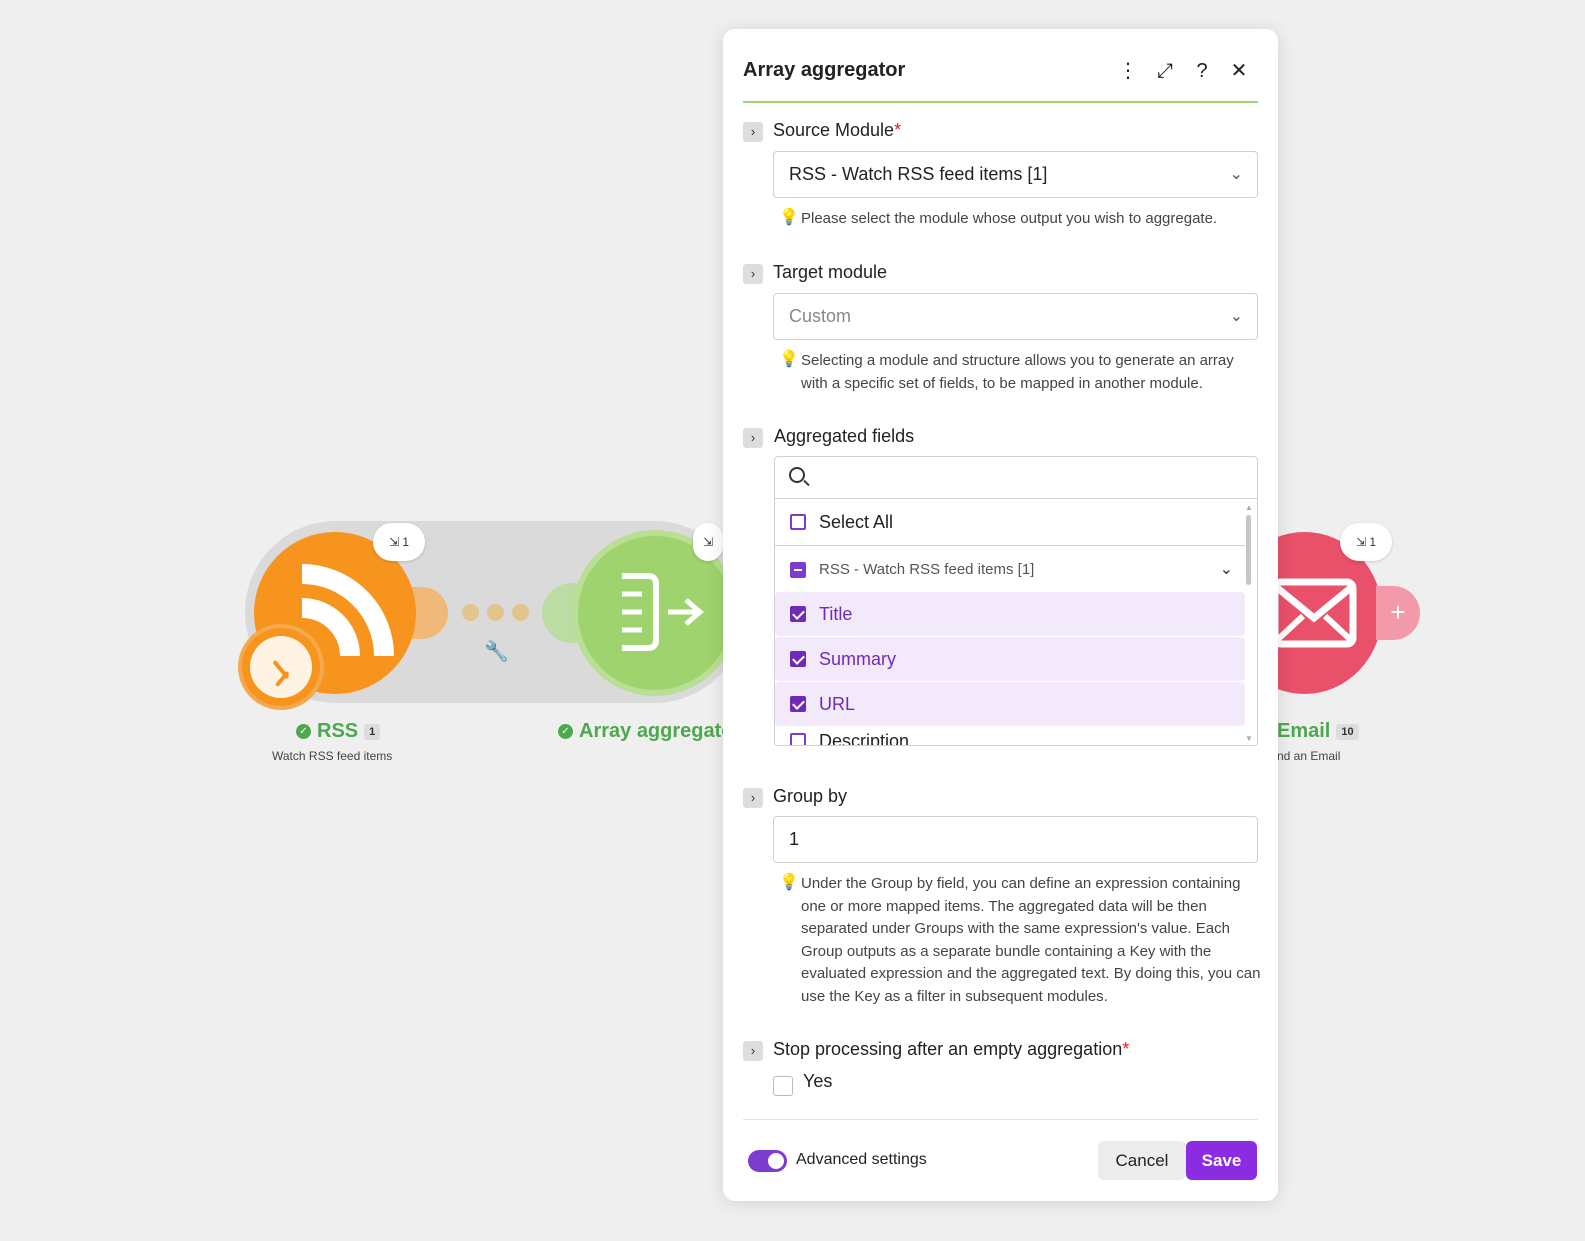 The image size is (1585, 1241). I want to click on aggregated-fields-expand-toggle: ›, so click(753, 438).